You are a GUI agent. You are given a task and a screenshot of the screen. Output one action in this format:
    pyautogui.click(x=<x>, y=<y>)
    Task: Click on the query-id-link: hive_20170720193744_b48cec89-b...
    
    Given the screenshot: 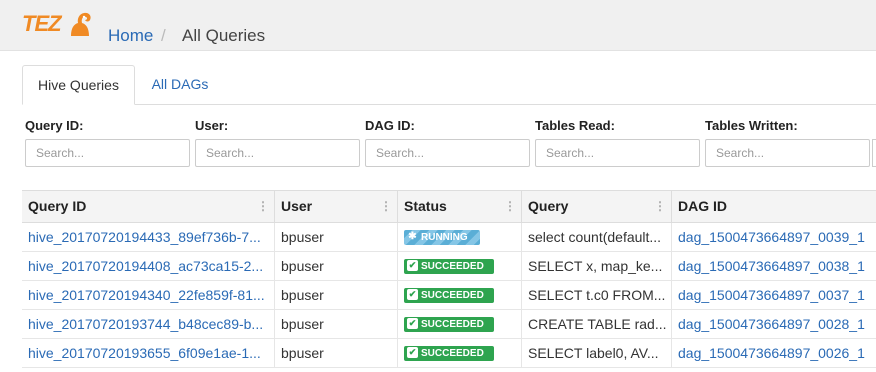 What is the action you would take?
    pyautogui.click(x=148, y=324)
    